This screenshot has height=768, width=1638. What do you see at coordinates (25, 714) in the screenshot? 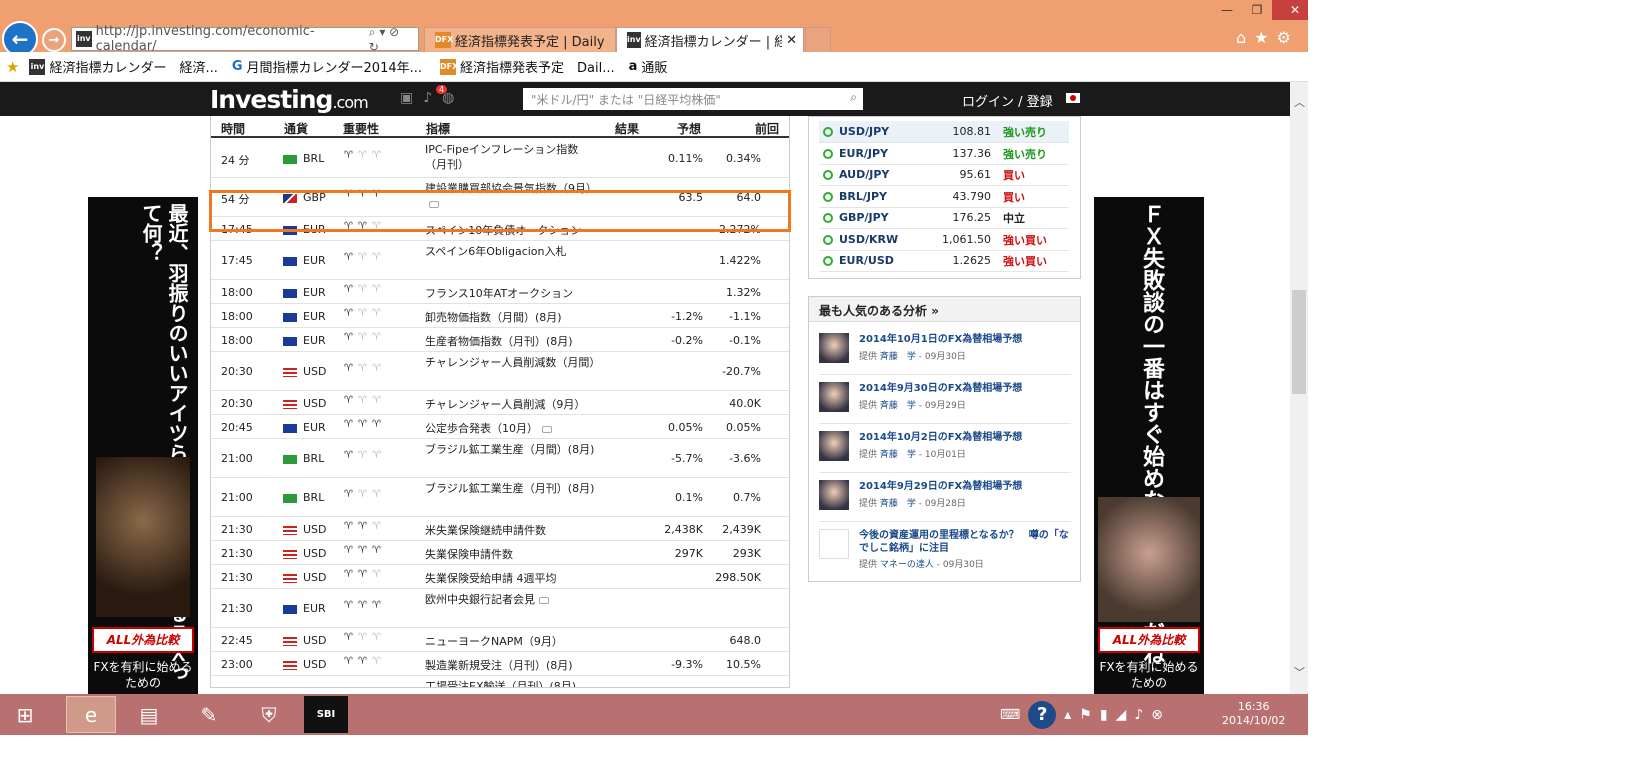
I see `start-windows-icon: ⊞` at bounding box center [25, 714].